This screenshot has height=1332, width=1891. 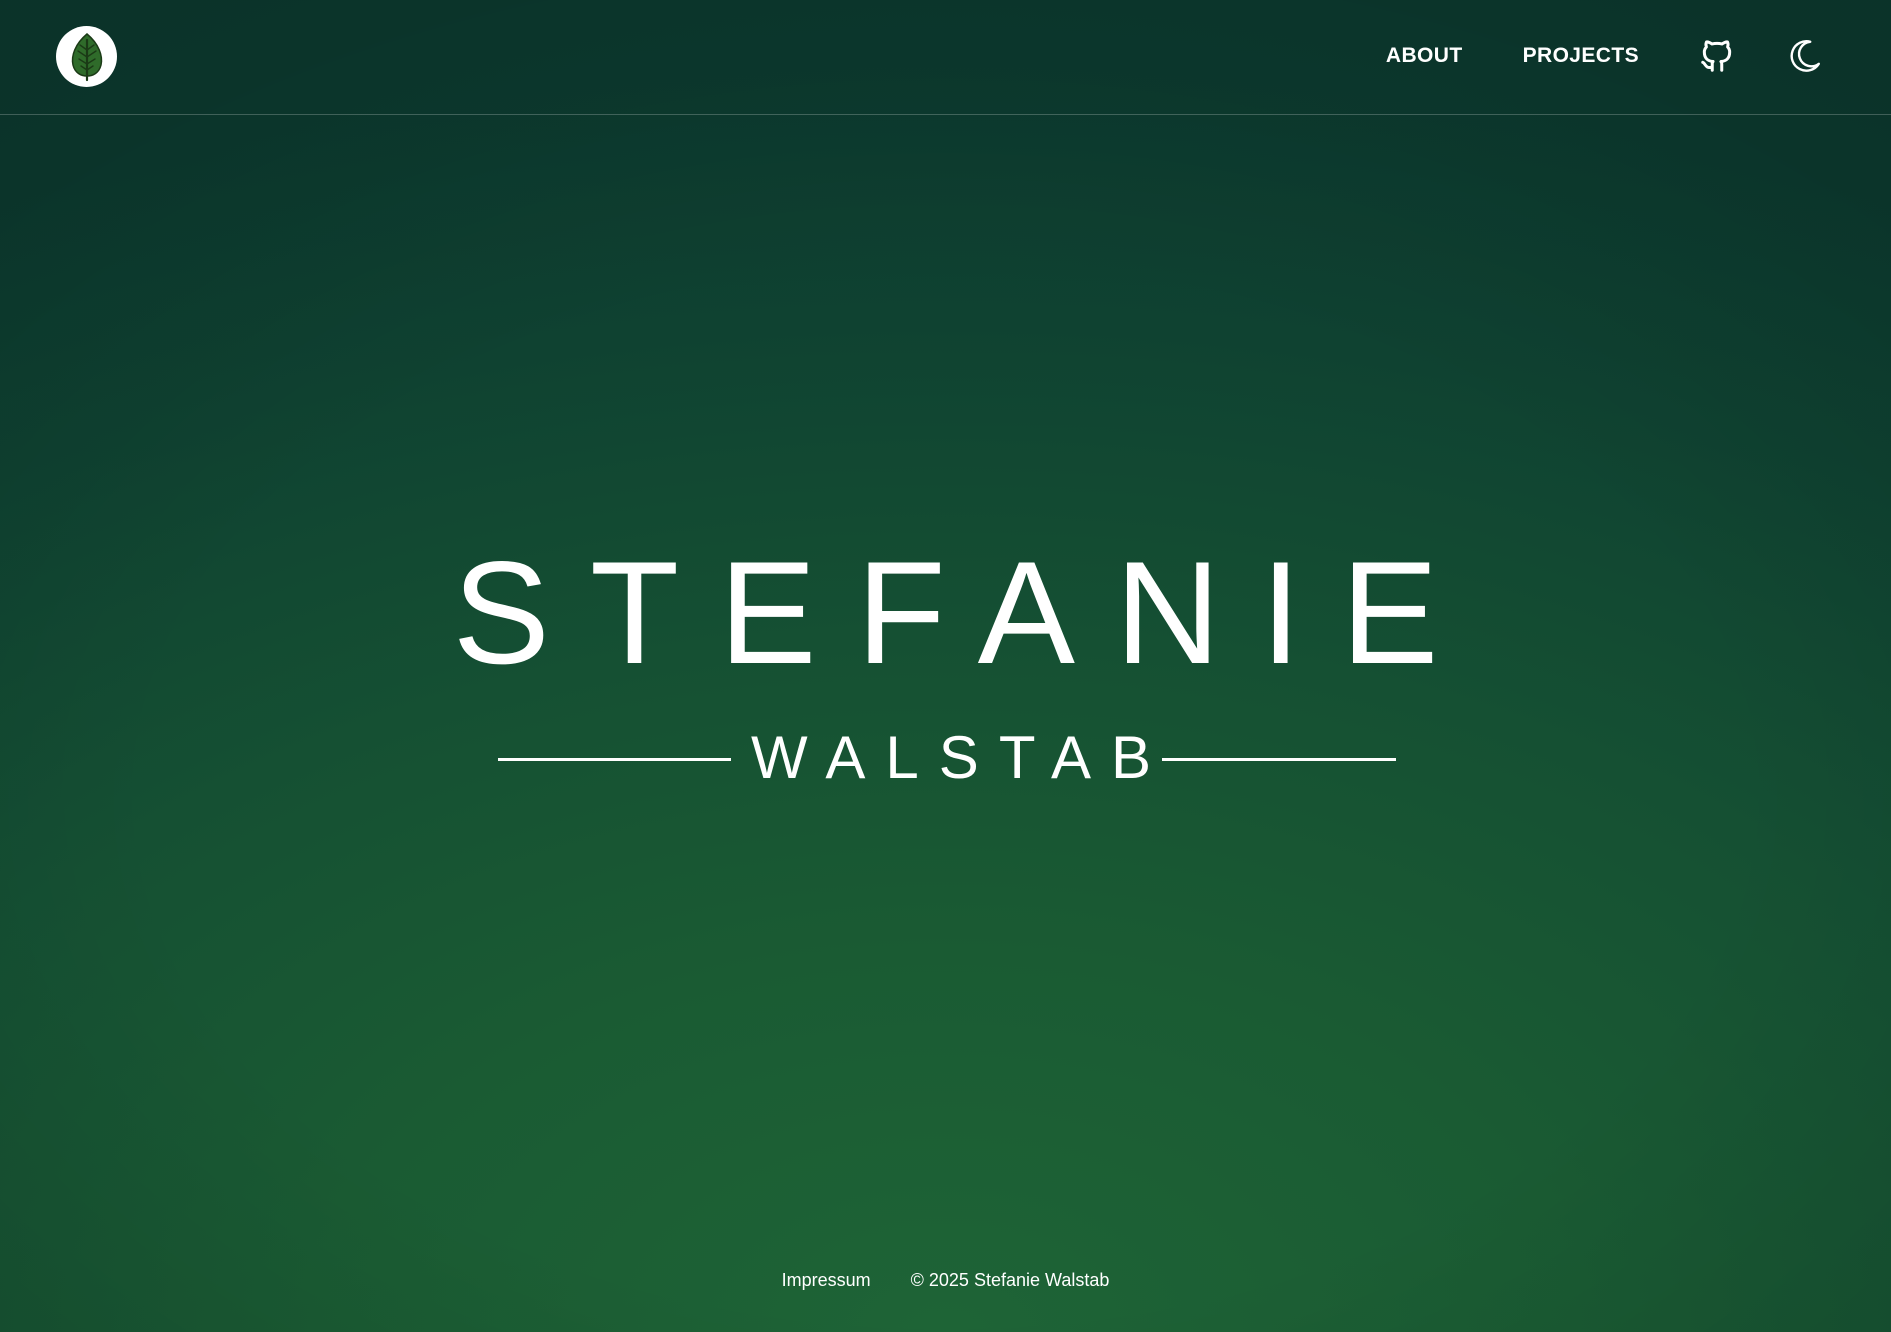 What do you see at coordinates (1010, 1280) in the screenshot?
I see `copyright-text: © 2025 Stefanie Walstab` at bounding box center [1010, 1280].